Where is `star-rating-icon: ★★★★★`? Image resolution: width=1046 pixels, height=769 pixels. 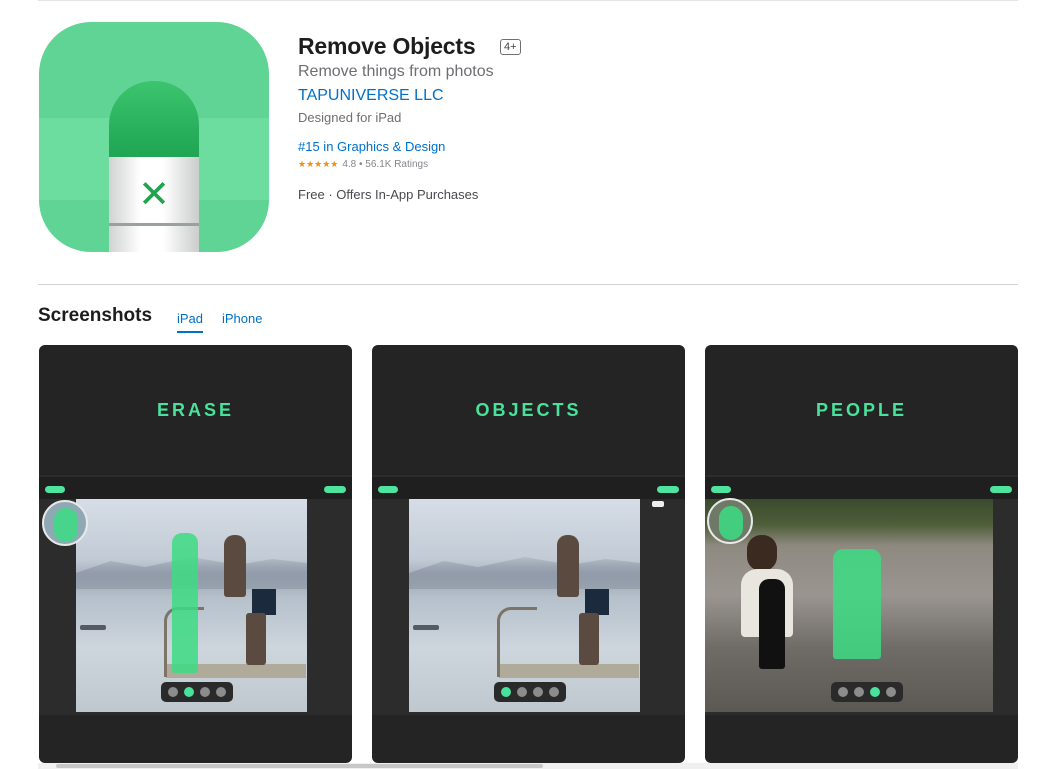 star-rating-icon: ★★★★★ is located at coordinates (318, 164).